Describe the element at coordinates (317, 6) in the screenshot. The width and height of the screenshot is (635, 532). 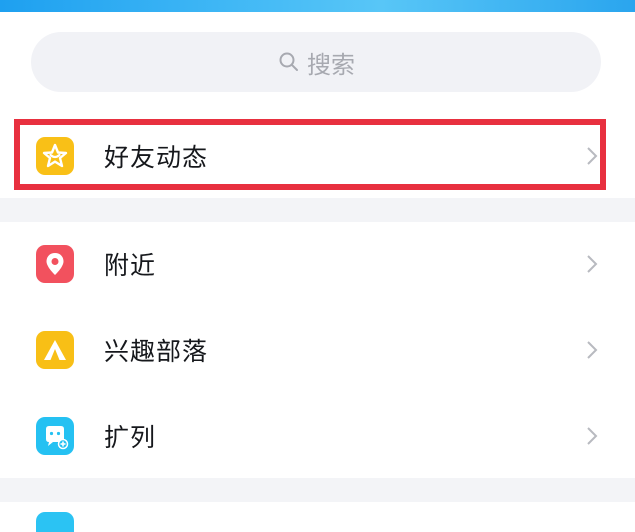
I see `top-banner` at that location.